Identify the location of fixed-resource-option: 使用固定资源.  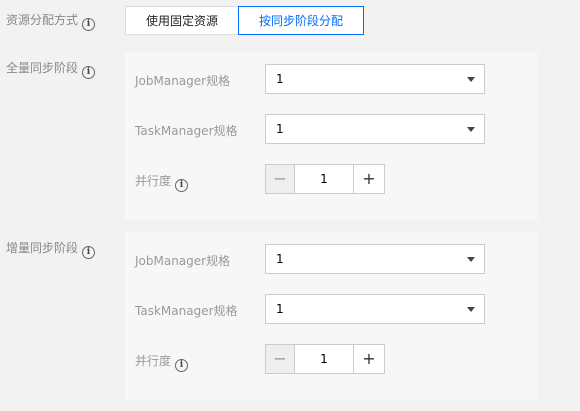
(182, 20).